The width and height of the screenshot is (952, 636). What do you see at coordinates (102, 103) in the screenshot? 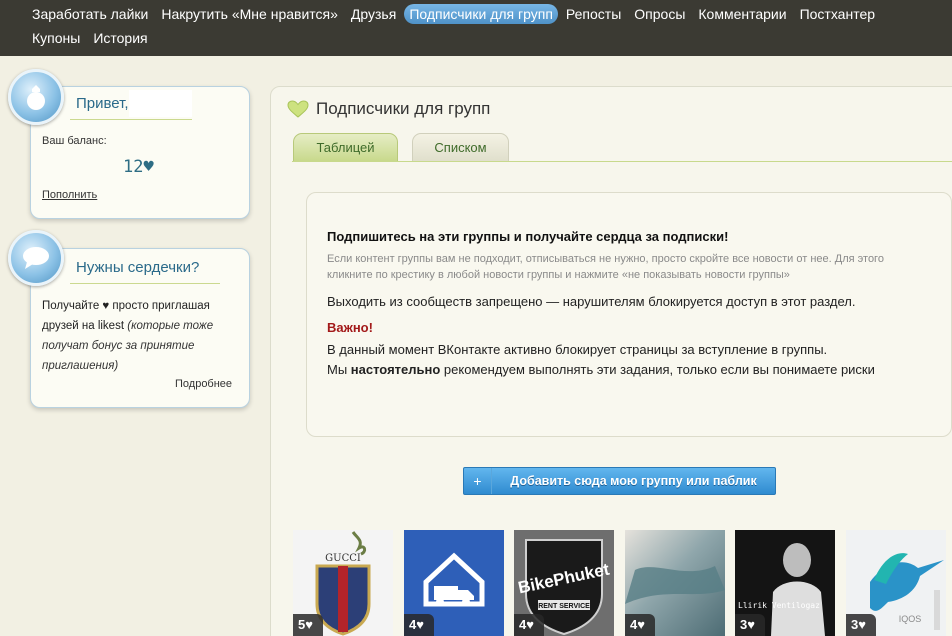
I see `greeting-title: Привет,` at bounding box center [102, 103].